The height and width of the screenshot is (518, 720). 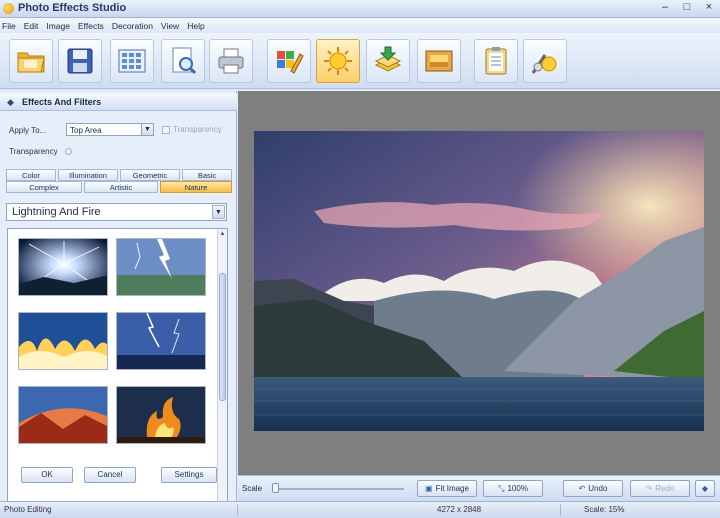 What do you see at coordinates (63, 341) in the screenshot?
I see `effect-thumb-fire-glow` at bounding box center [63, 341].